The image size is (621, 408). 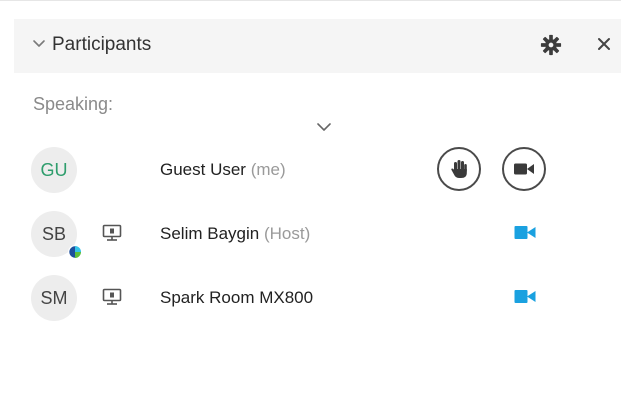 I want to click on raise-hand-button, so click(x=459, y=169).